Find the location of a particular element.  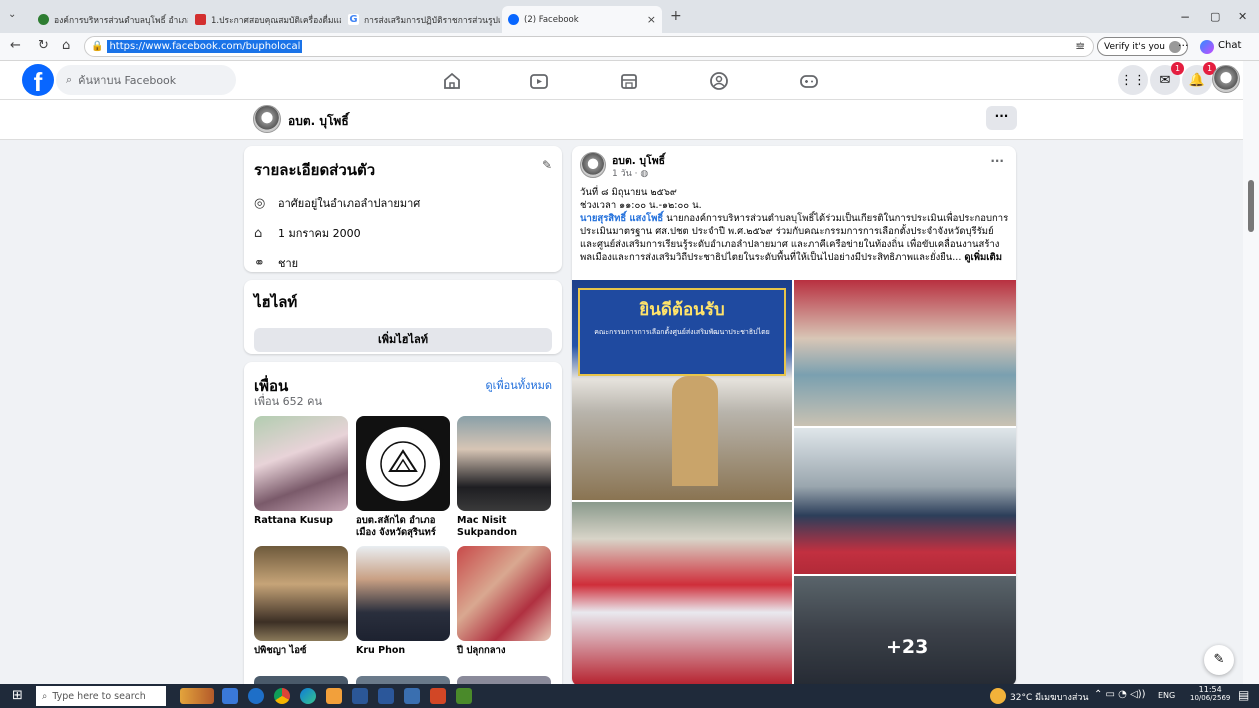

internet-explorer-icon is located at coordinates (256, 696).